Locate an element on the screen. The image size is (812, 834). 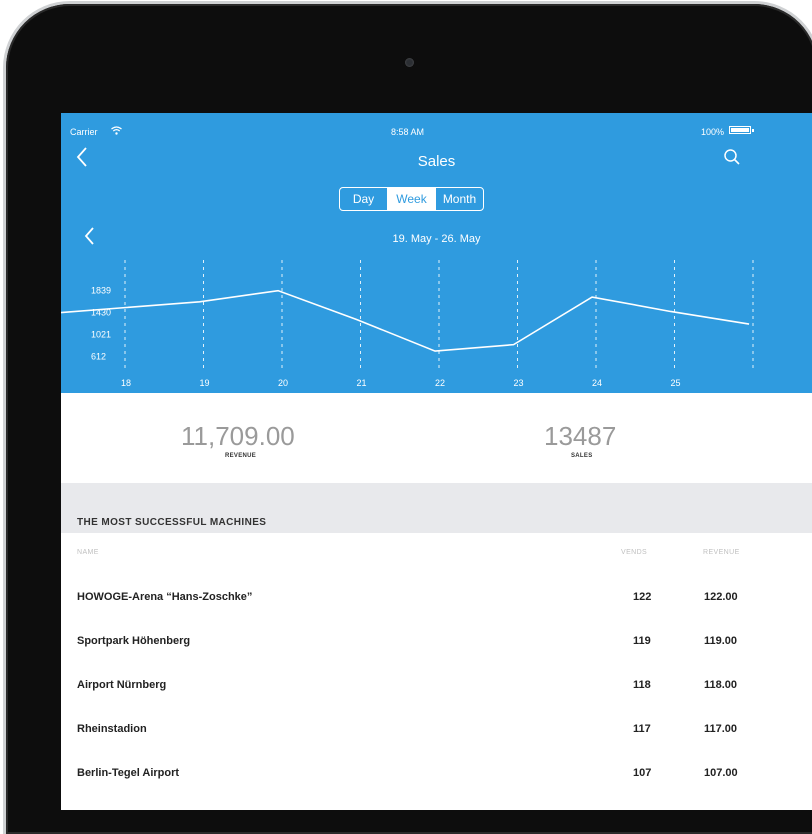
section-header: THE MOST SUCCESSFUL MACHINES is located at coordinates (436, 508).